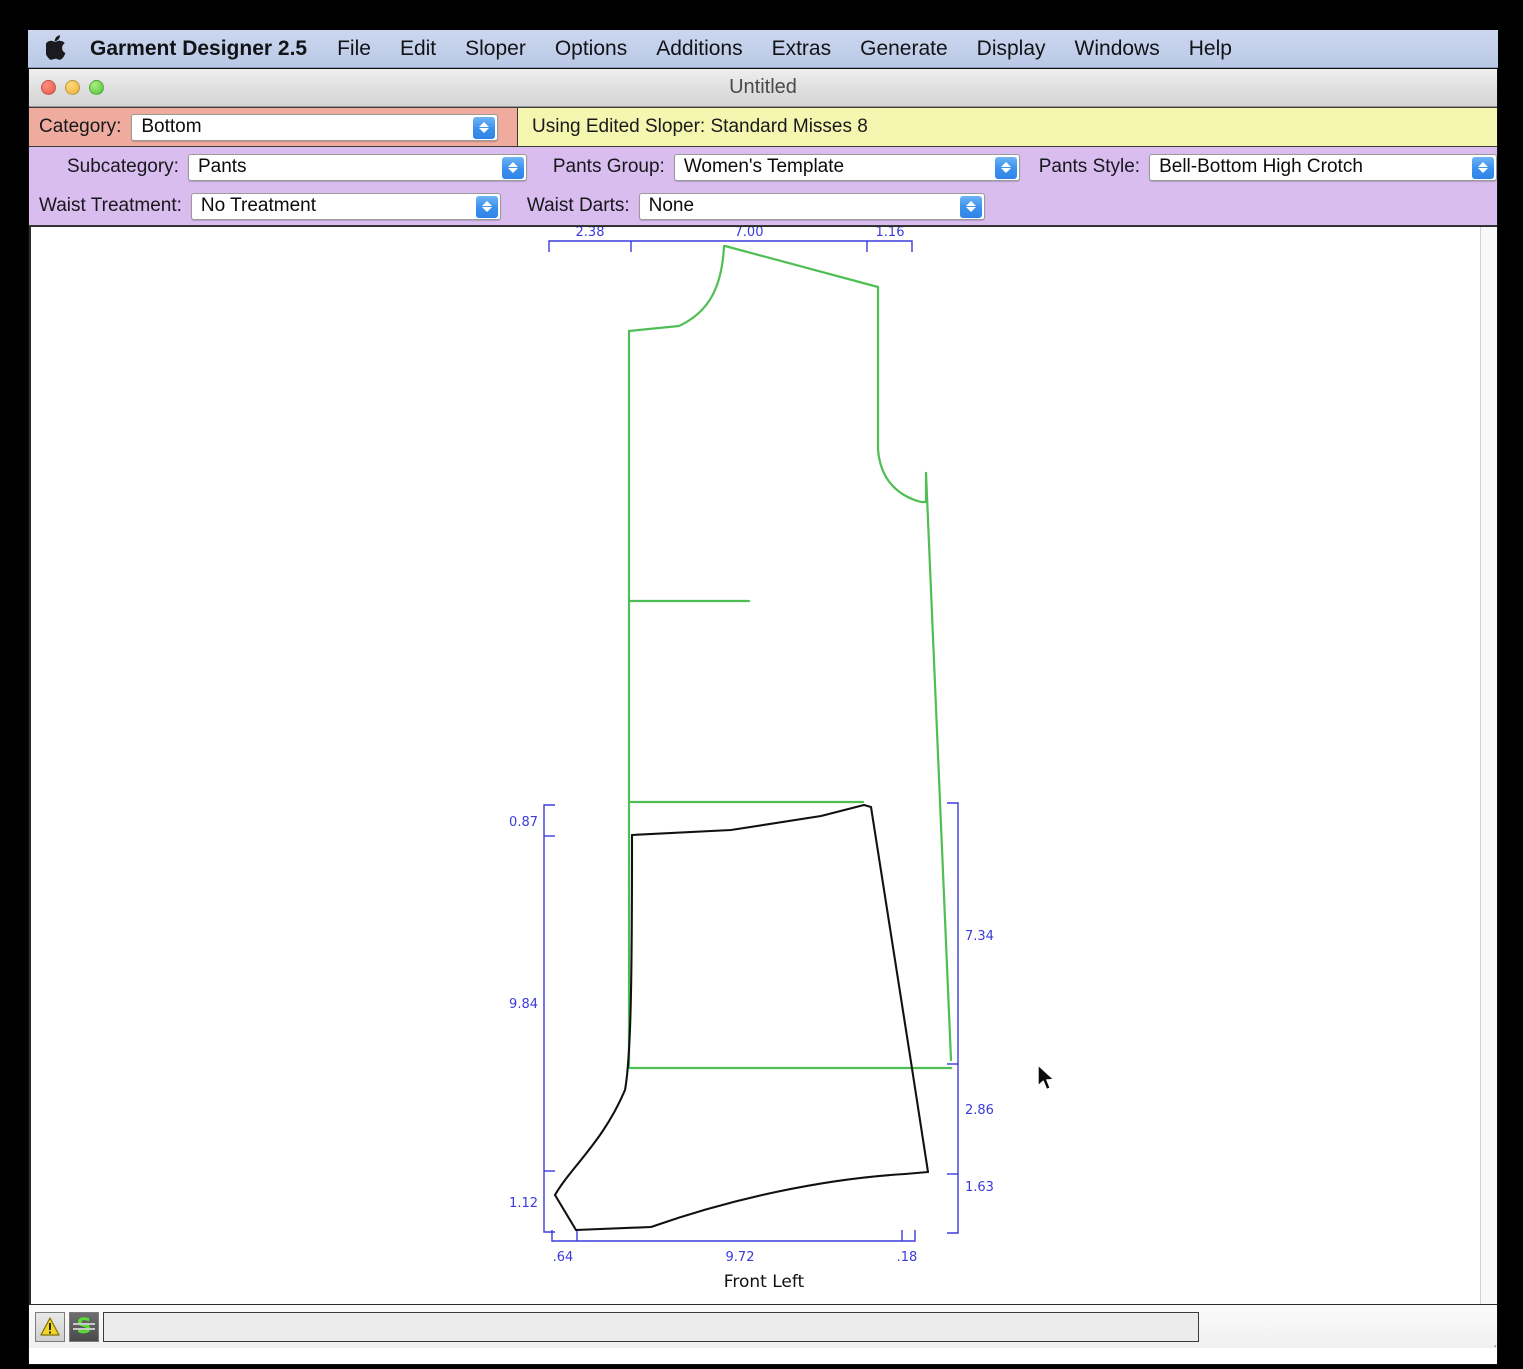 This screenshot has width=1523, height=1369. Describe the element at coordinates (1011, 49) in the screenshot. I see `menu-item-display: Display` at that location.